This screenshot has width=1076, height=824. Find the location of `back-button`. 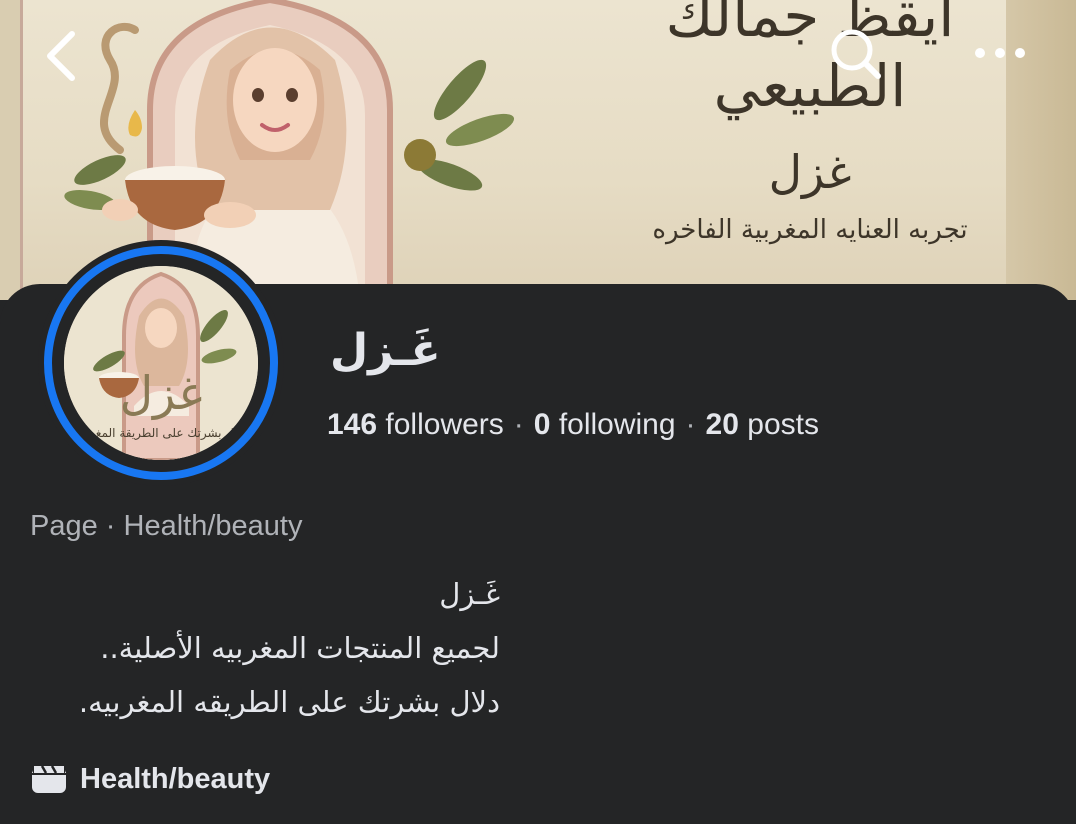

back-button is located at coordinates (65, 56).